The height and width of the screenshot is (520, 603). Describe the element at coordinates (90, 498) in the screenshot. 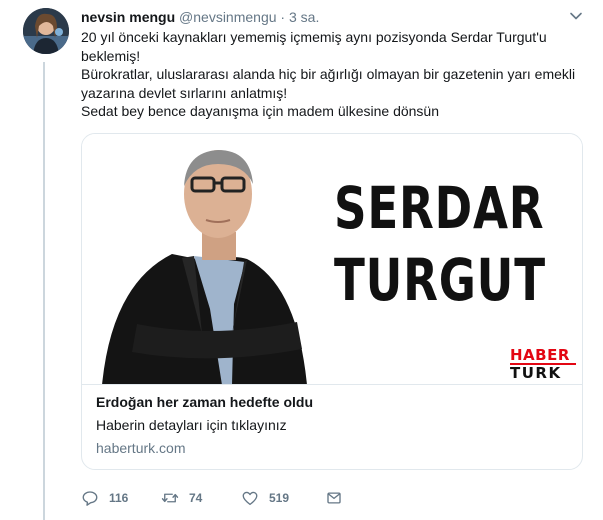

I see `reply-icon` at that location.